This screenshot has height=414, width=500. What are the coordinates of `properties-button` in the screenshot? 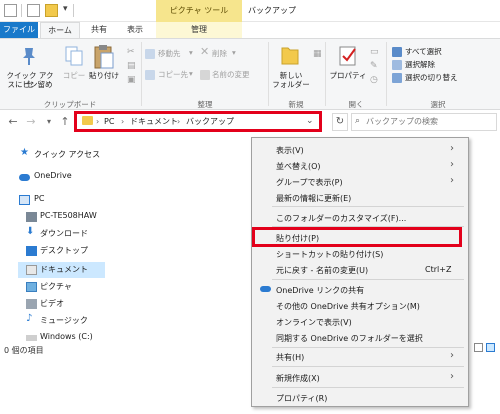 It's located at (348, 68).